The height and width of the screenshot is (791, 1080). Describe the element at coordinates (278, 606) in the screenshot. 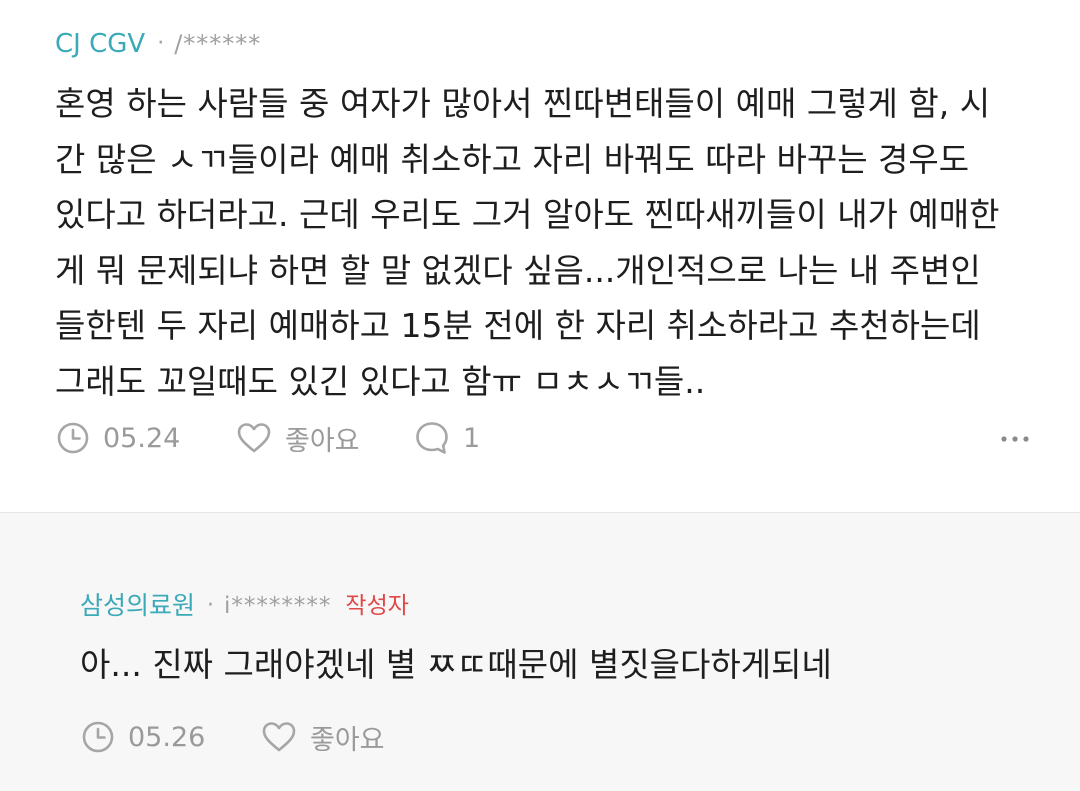

I see `reply-user-id: i********` at that location.